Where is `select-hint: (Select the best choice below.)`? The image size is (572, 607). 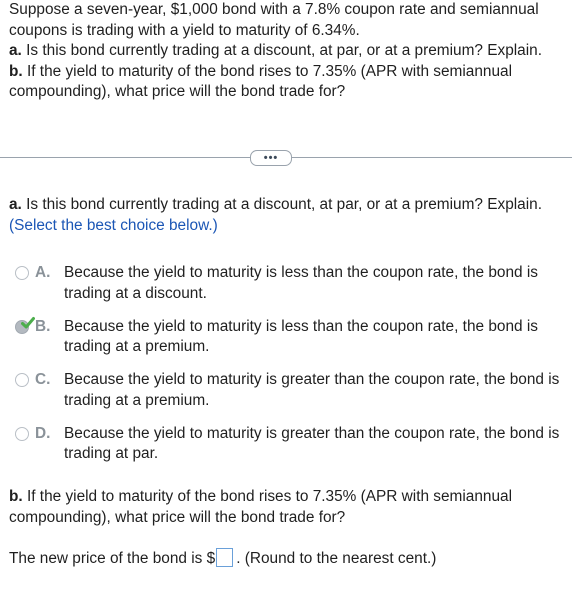 select-hint: (Select the best choice below.) is located at coordinates (113, 225).